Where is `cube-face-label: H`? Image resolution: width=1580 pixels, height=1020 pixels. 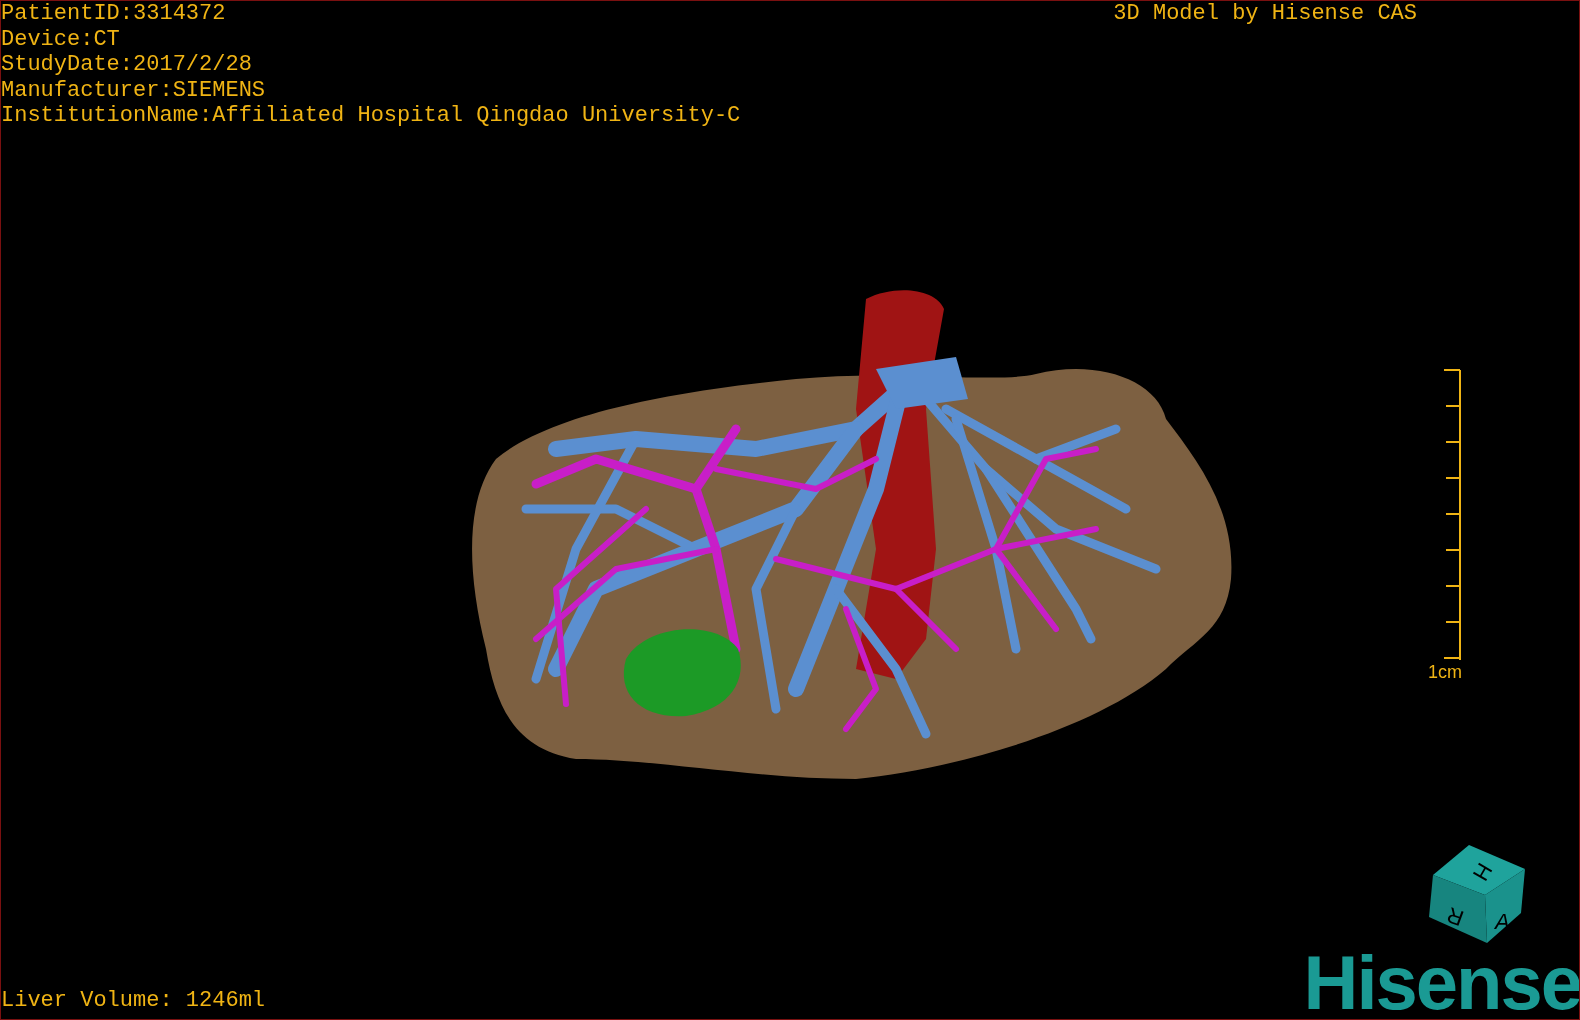
cube-face-label: H is located at coordinates (1482, 872).